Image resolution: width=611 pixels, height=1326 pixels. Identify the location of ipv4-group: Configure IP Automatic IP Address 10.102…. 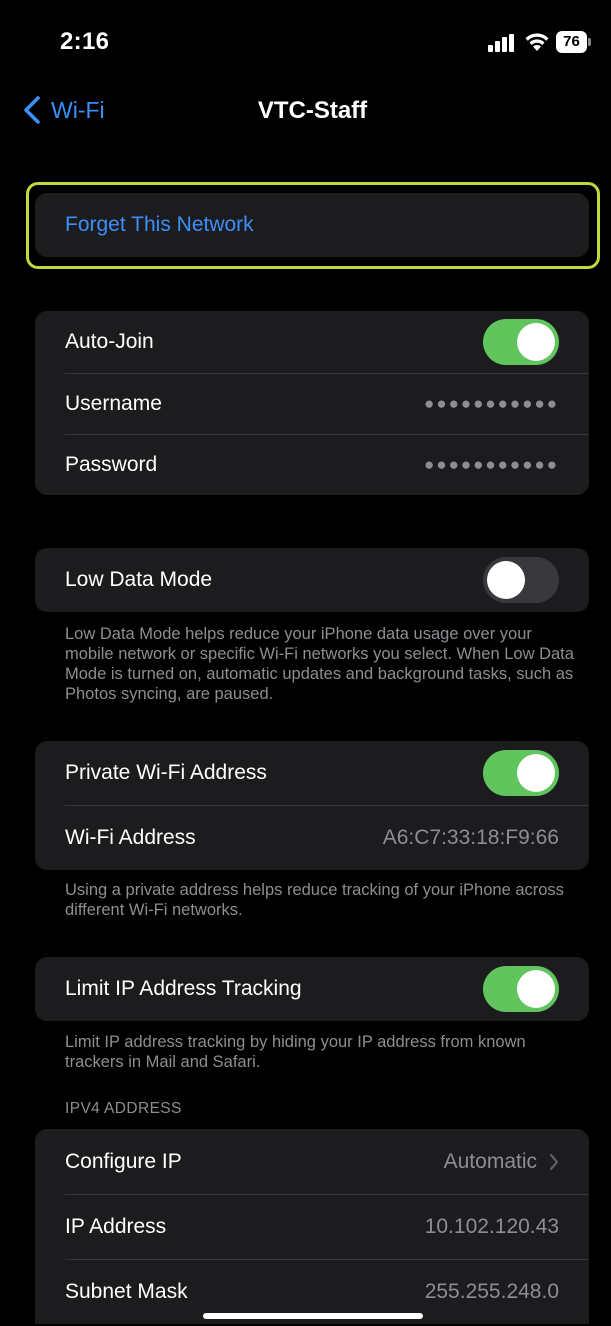
(312, 1226).